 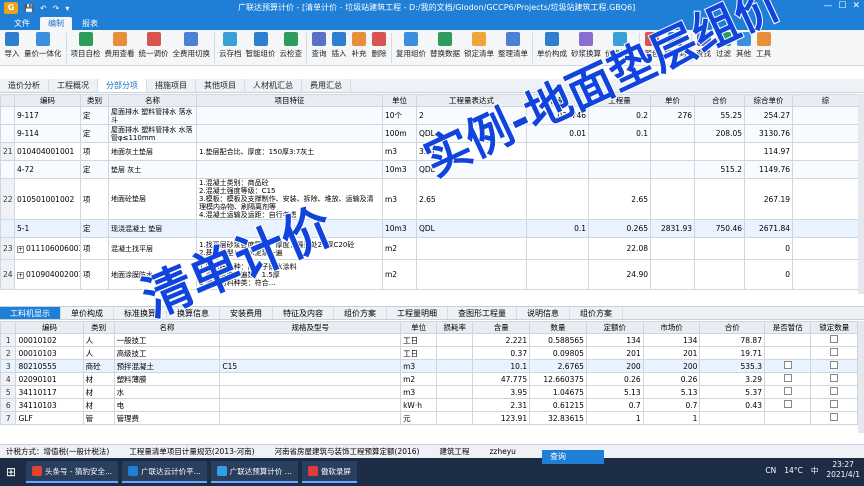 What do you see at coordinates (732, 405) in the screenshot?
I see `cell-total: 0.43` at bounding box center [732, 405].